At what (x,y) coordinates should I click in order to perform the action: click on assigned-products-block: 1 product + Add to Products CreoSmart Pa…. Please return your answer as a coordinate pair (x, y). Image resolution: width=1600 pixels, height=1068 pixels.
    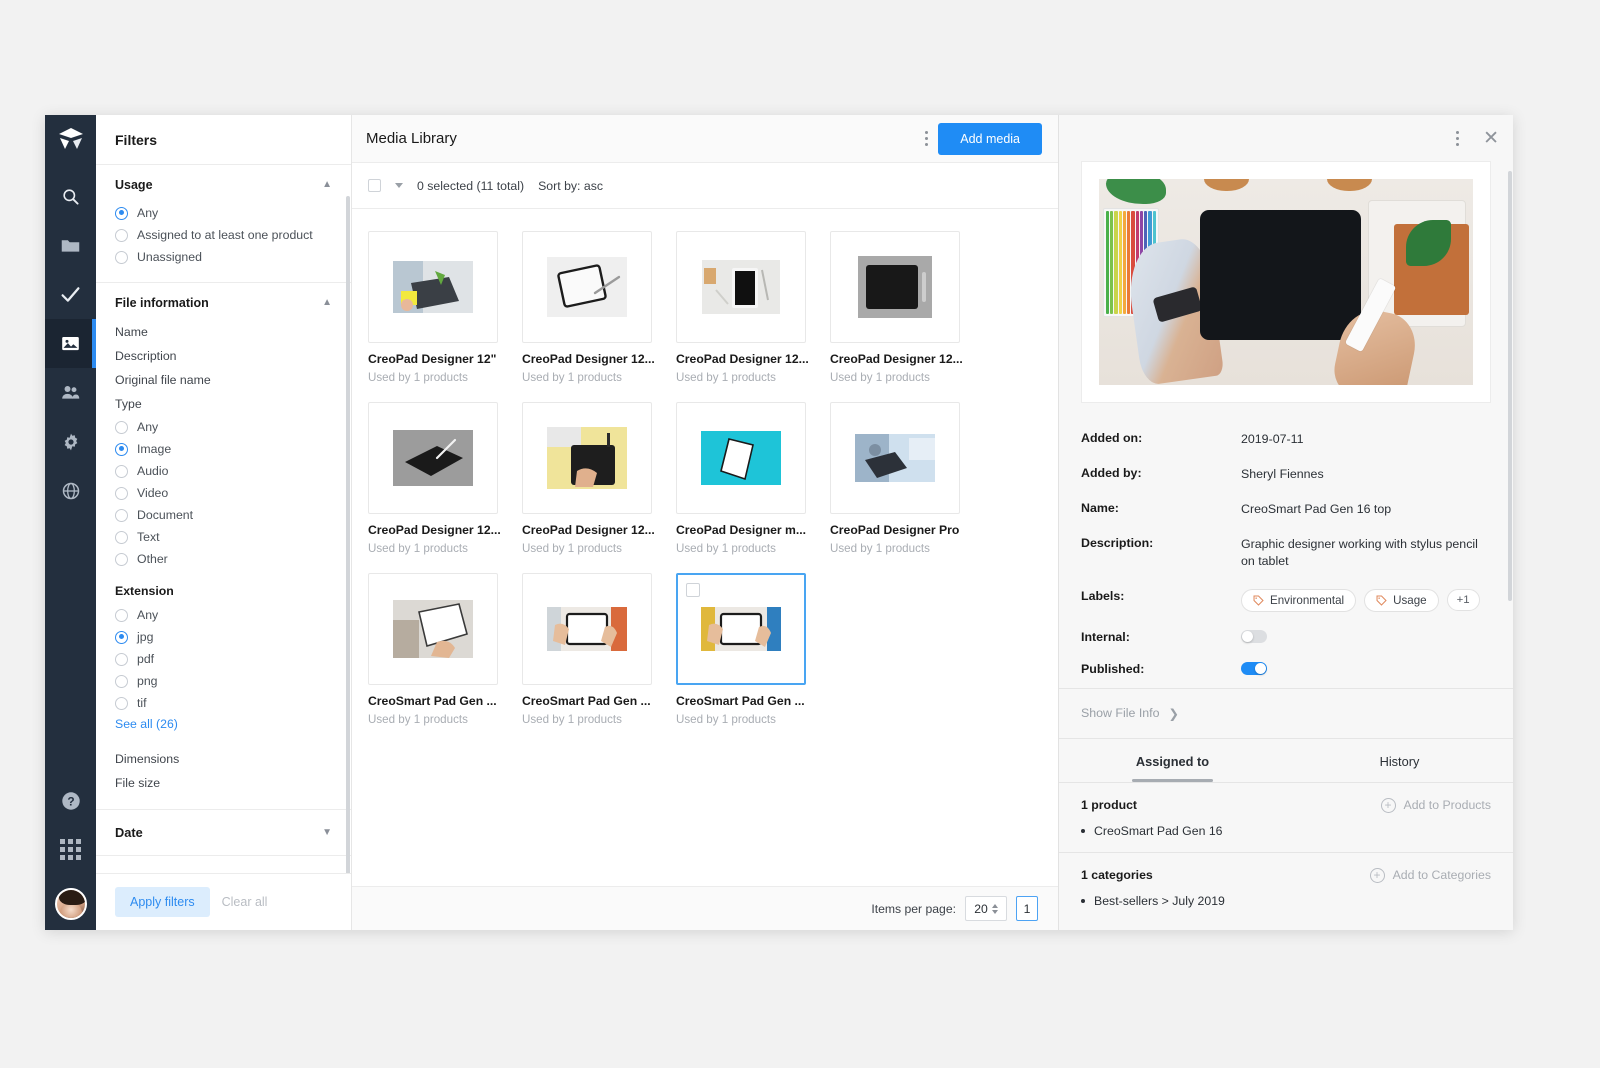
    Looking at the image, I should click on (1286, 816).